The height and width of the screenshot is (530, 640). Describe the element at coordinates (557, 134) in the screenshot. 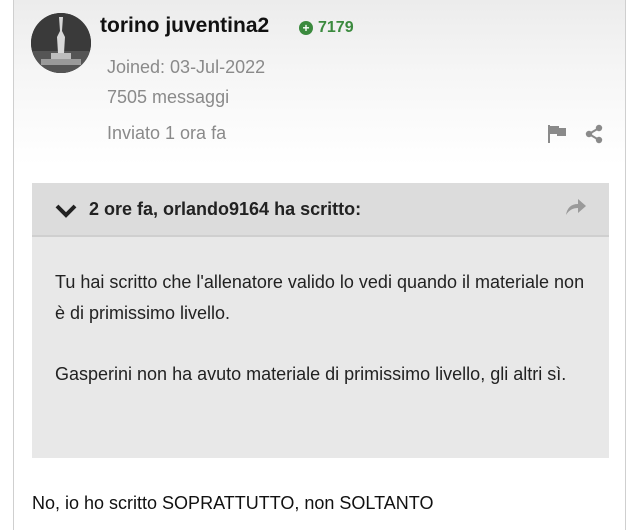

I see `flag-icon` at that location.